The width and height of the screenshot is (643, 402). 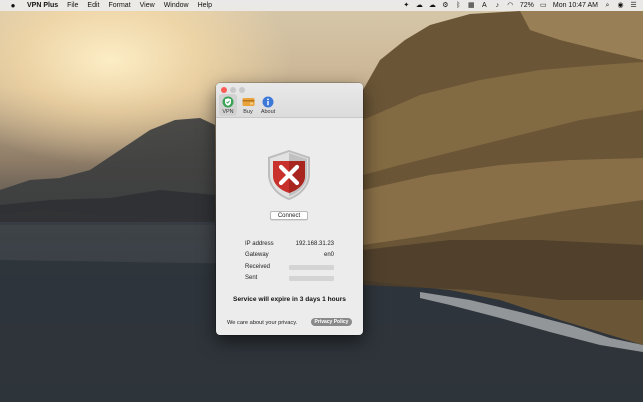 What do you see at coordinates (233, 90) in the screenshot?
I see `window-minimize-button` at bounding box center [233, 90].